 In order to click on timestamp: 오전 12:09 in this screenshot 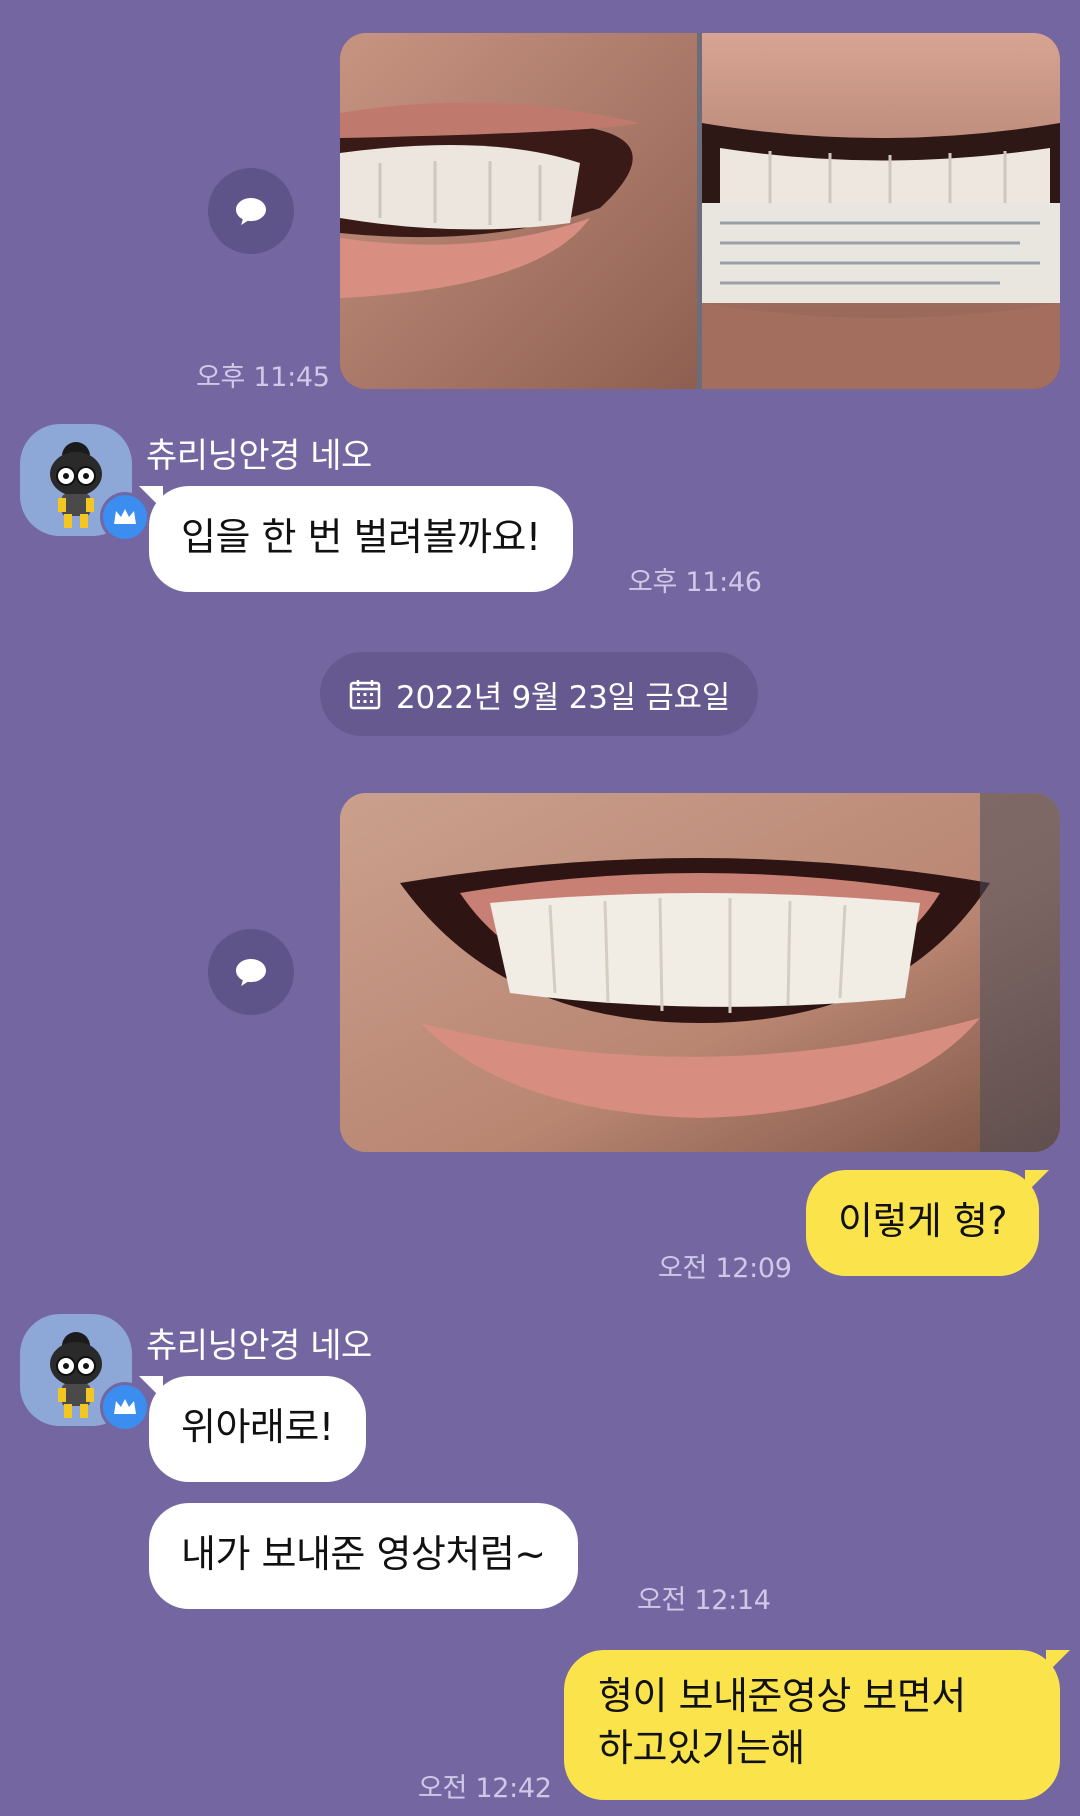, I will do `click(725, 1268)`.